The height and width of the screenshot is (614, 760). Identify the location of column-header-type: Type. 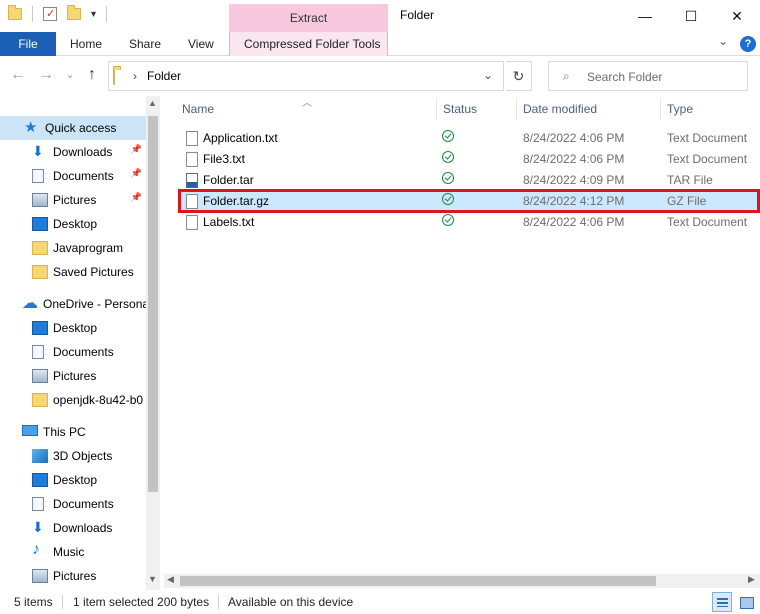
(680, 109).